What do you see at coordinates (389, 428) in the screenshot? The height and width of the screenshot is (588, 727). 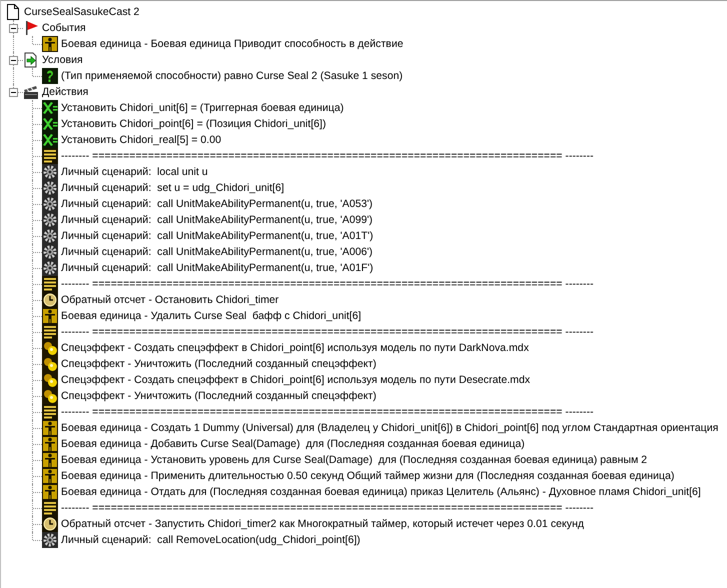 I see `action-line: Боевая единица - Создать 1 Dummy (Universal) для (Владелец у Chidori_unit[6]) в Chidori_point[6] под углом Стандартная ориентация` at bounding box center [389, 428].